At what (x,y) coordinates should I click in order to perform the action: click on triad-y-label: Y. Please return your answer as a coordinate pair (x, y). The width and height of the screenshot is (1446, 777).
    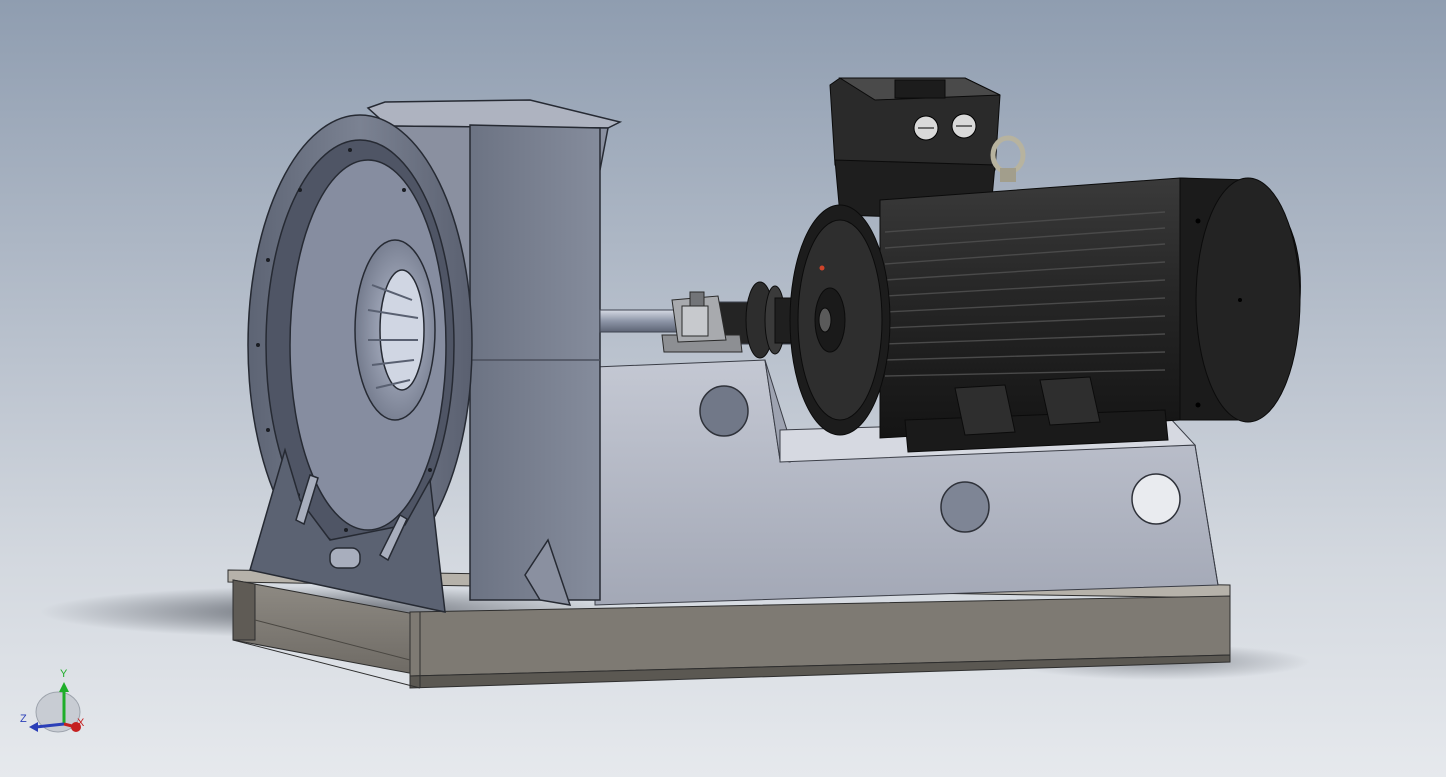
    Looking at the image, I should click on (64, 674).